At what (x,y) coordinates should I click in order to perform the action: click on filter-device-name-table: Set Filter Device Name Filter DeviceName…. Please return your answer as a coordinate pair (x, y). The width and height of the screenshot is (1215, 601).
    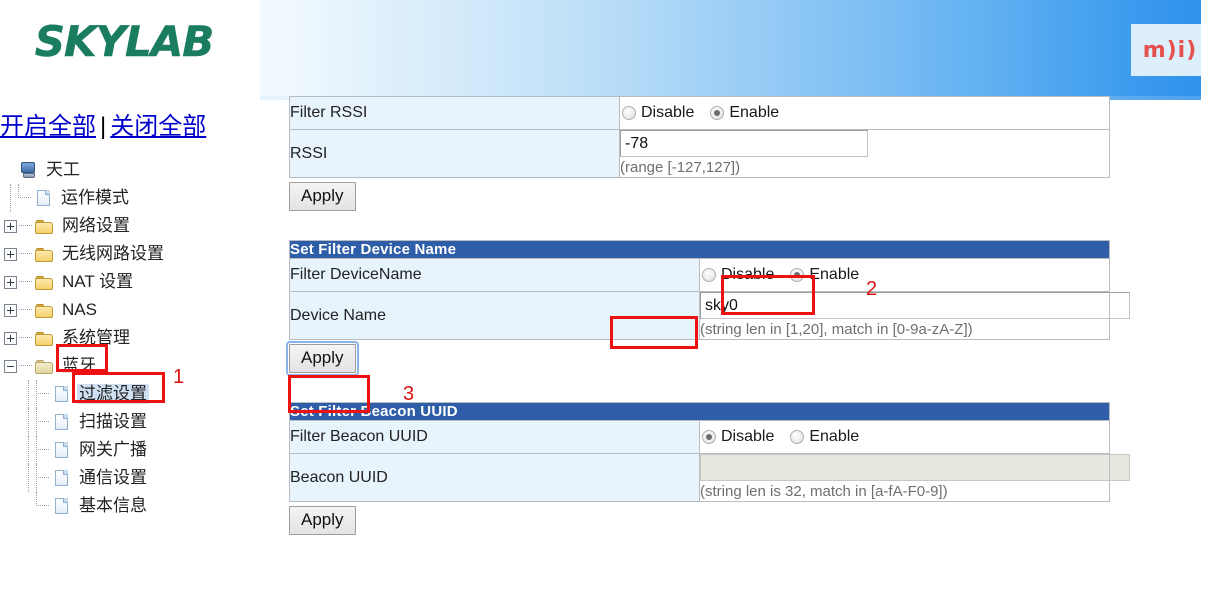
    Looking at the image, I should click on (709, 290).